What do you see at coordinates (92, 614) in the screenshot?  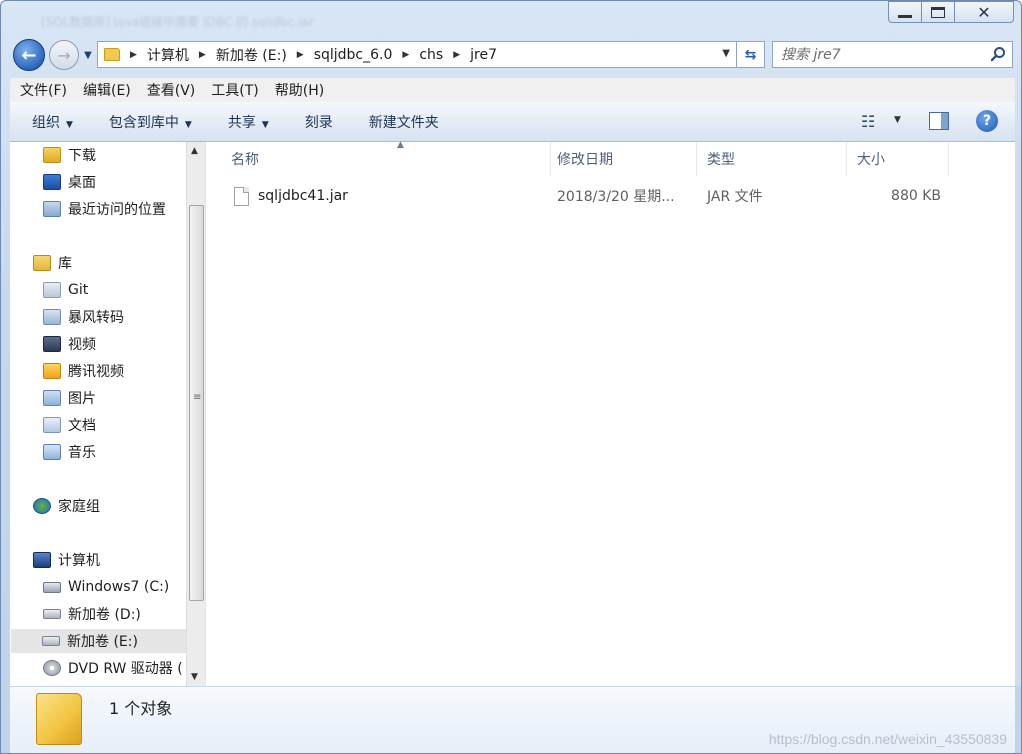 I see `sidebar-item-drive-d: 新加卷 (D:)` at bounding box center [92, 614].